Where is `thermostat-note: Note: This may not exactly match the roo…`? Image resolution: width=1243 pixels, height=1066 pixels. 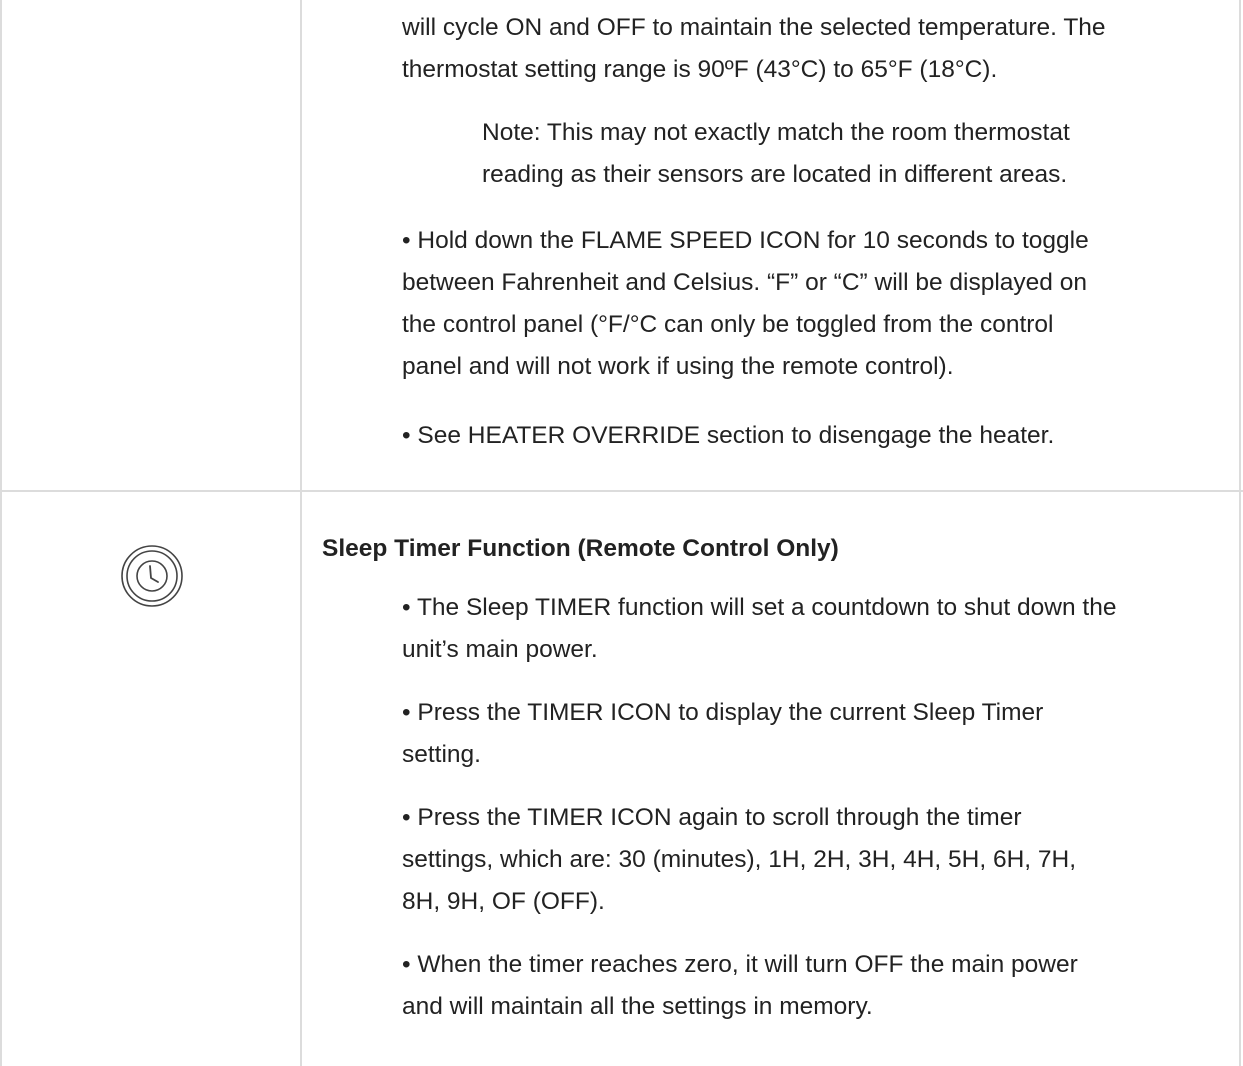
thermostat-note: Note: This may not exactly match the roo… is located at coordinates (776, 153).